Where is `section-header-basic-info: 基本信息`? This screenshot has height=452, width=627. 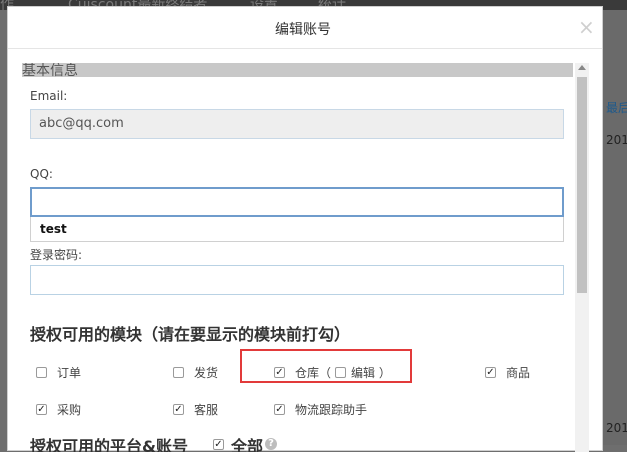 section-header-basic-info: 基本信息 is located at coordinates (297, 71).